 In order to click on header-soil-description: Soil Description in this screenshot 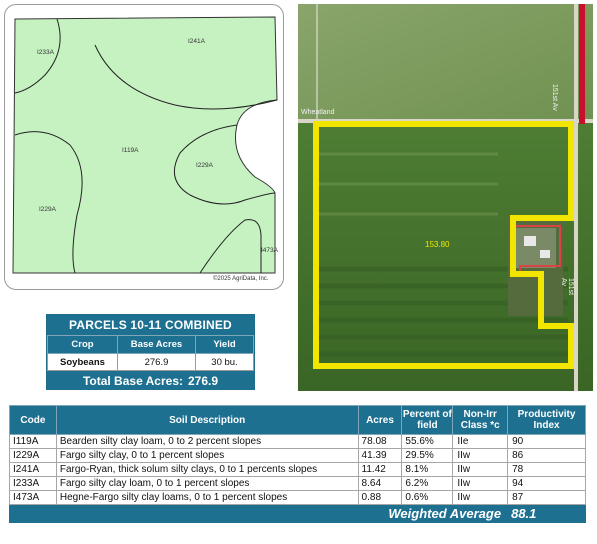, I will do `click(207, 420)`.